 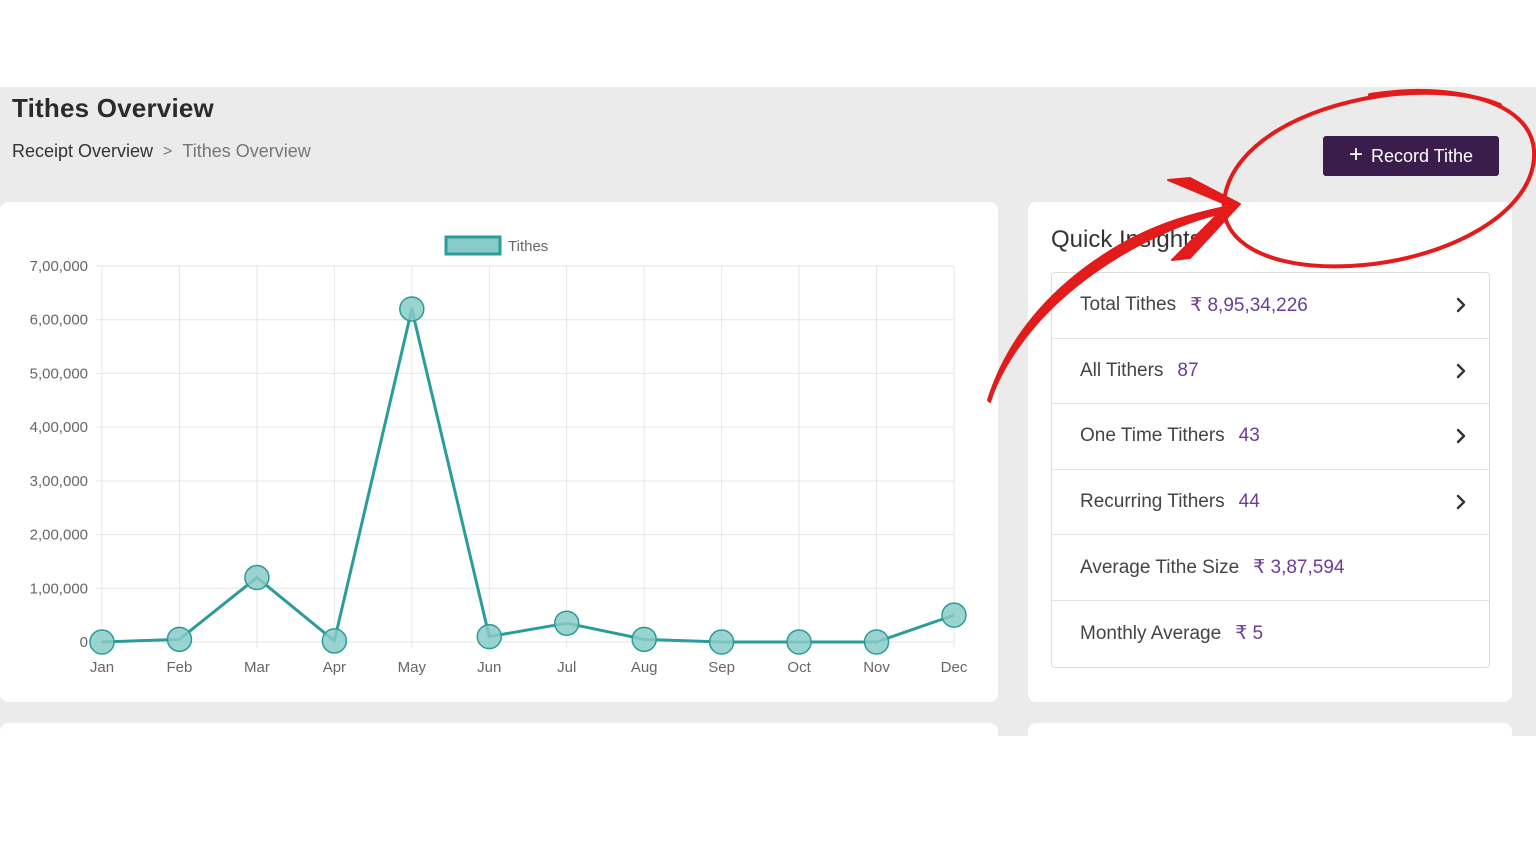 What do you see at coordinates (102, 667) in the screenshot?
I see `x-tick-label: Jan` at bounding box center [102, 667].